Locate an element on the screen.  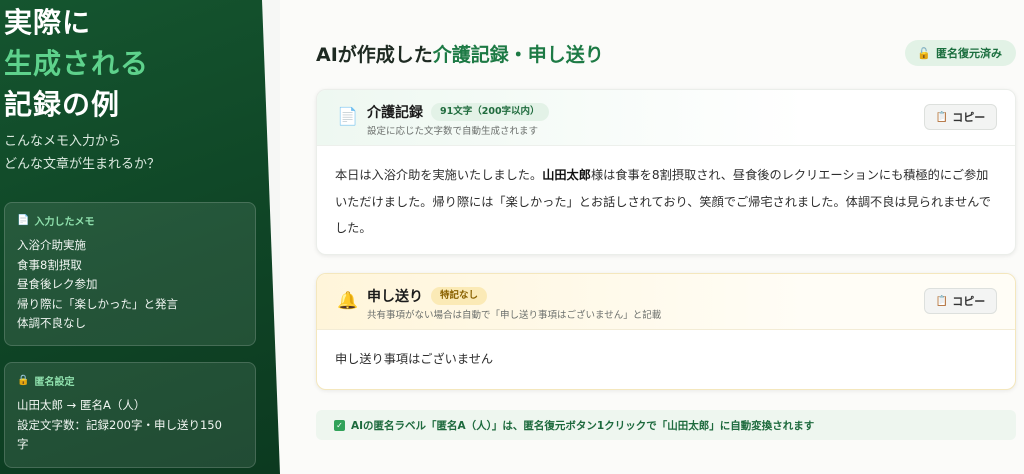
check-icon: ✓ is located at coordinates (339, 425).